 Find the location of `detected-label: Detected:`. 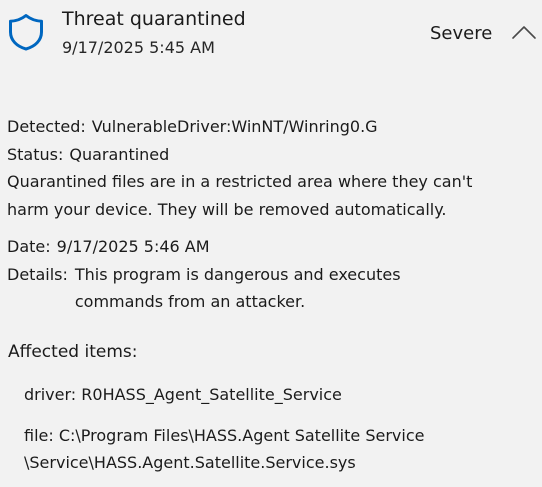

detected-label: Detected: is located at coordinates (46, 126).